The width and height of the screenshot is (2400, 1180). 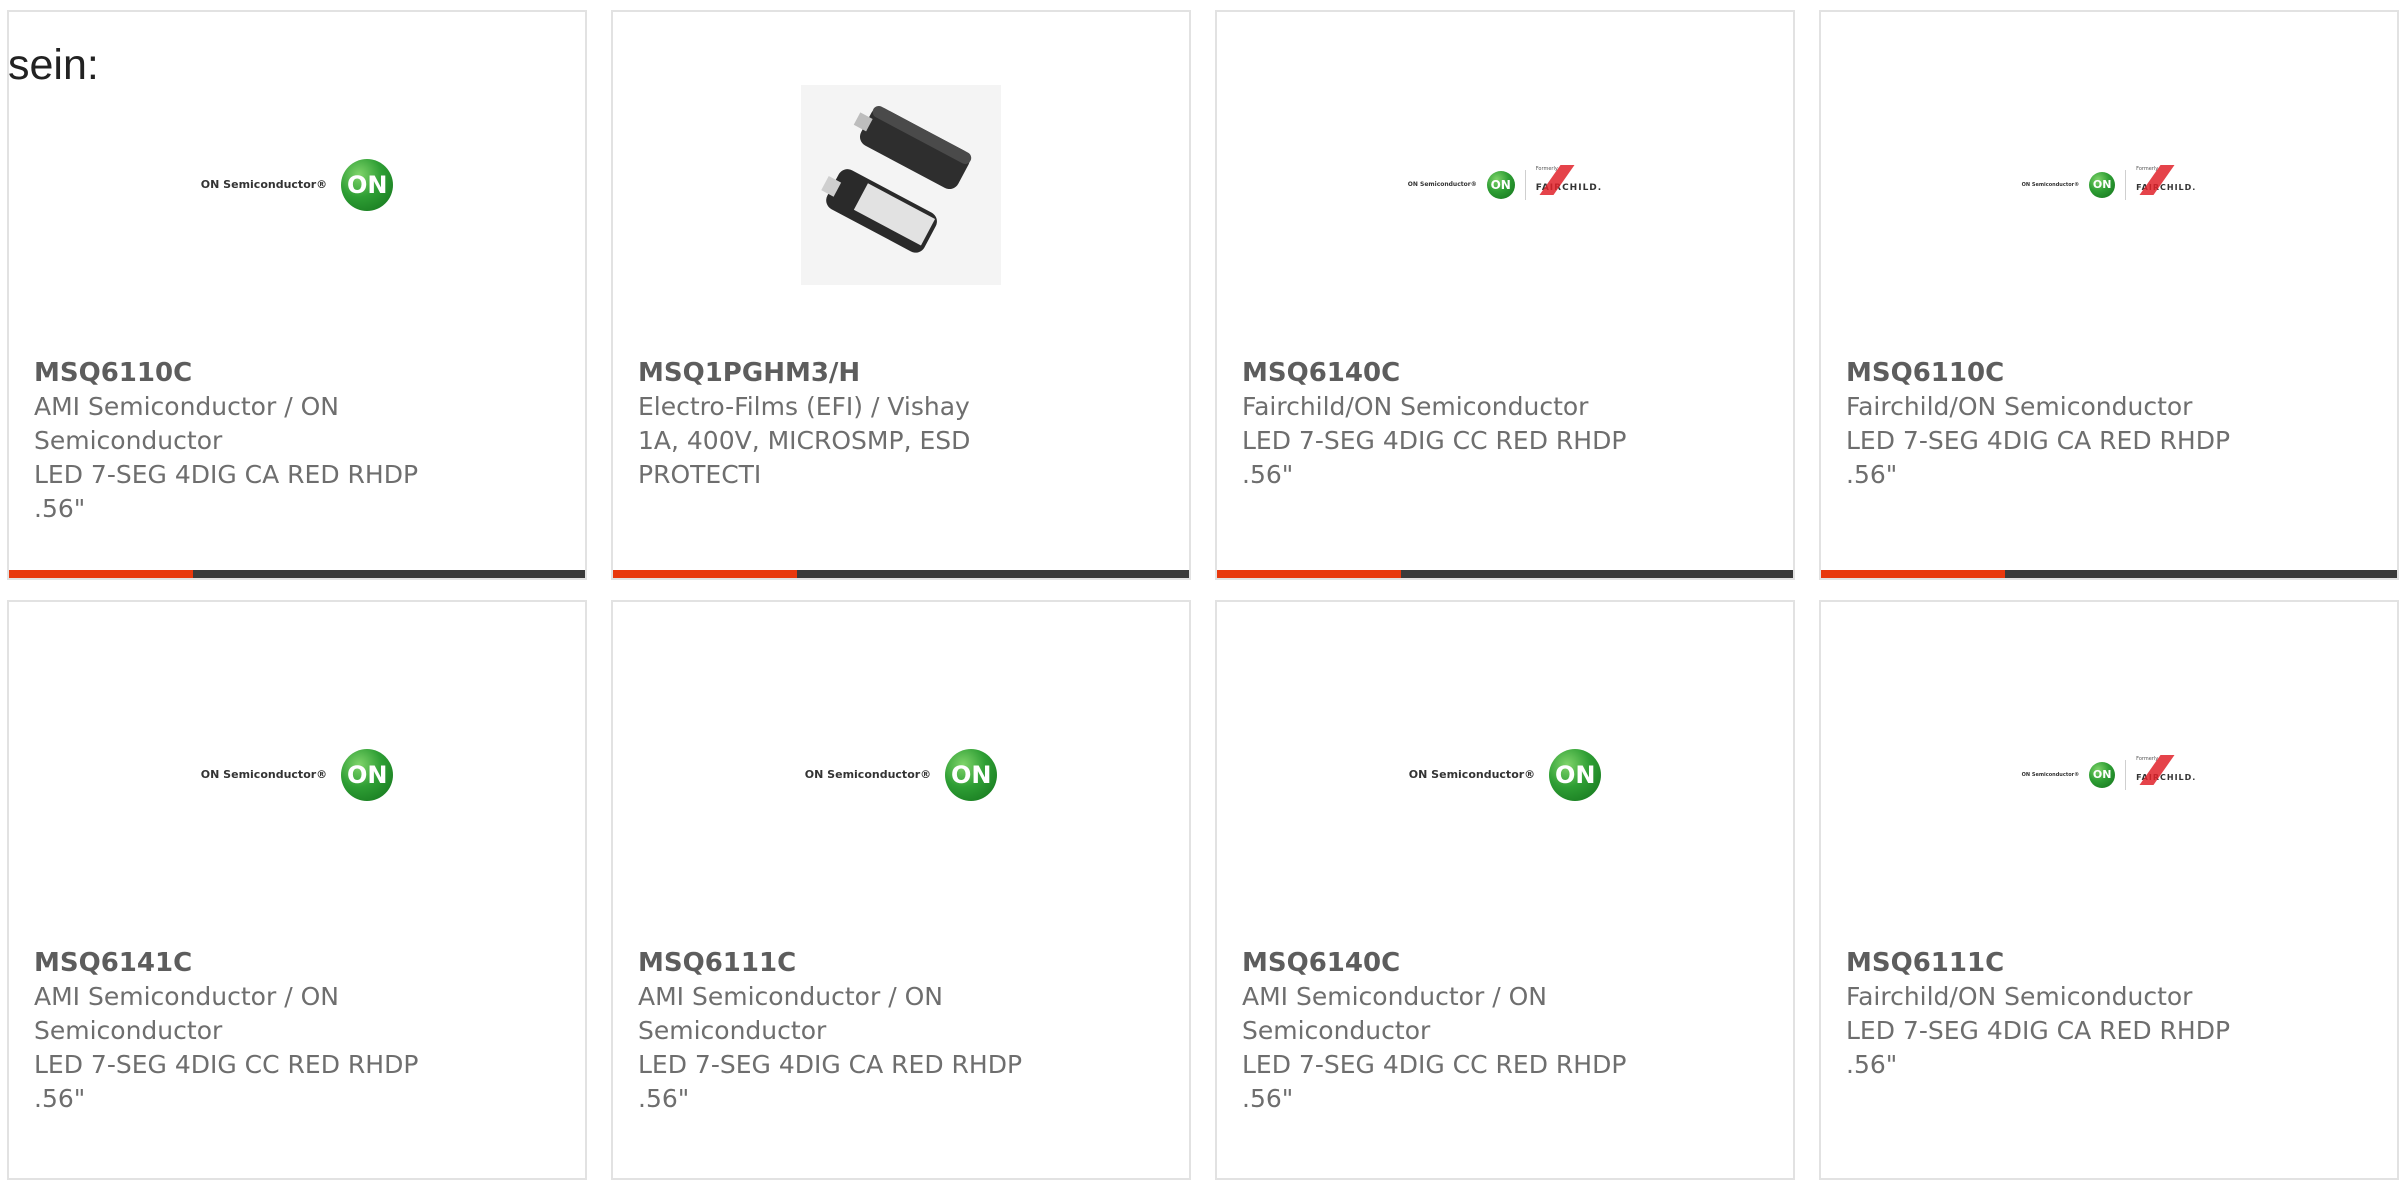 I want to click on smd-package-photo, so click(x=901, y=184).